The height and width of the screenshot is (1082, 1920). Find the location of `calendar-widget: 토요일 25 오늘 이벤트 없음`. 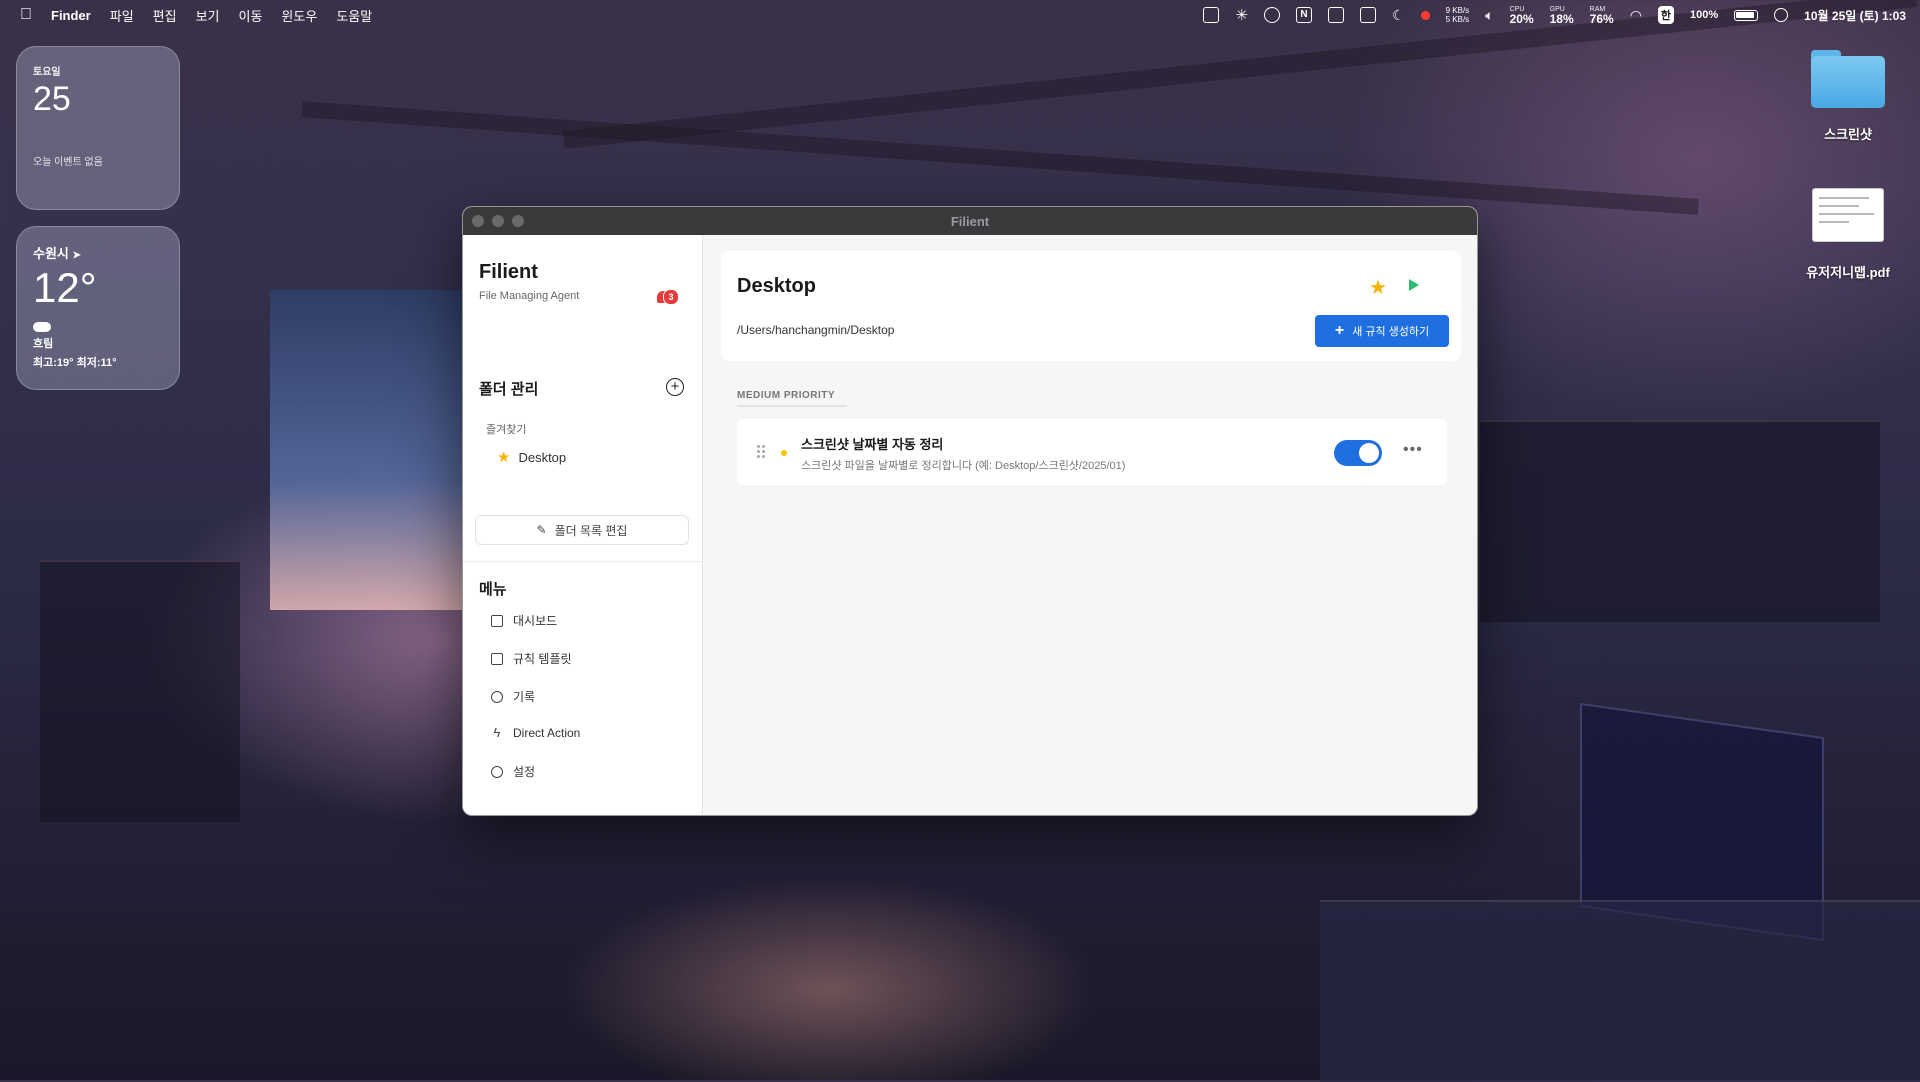

calendar-widget: 토요일 25 오늘 이벤트 없음 is located at coordinates (98, 128).